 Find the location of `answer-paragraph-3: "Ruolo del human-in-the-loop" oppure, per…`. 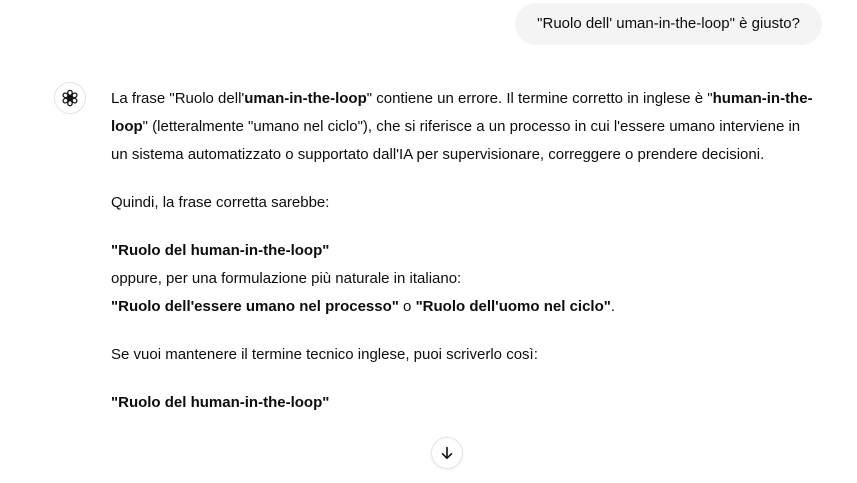

answer-paragraph-3: "Ruolo del human-in-the-loop" oppure, per… is located at coordinates (363, 278).